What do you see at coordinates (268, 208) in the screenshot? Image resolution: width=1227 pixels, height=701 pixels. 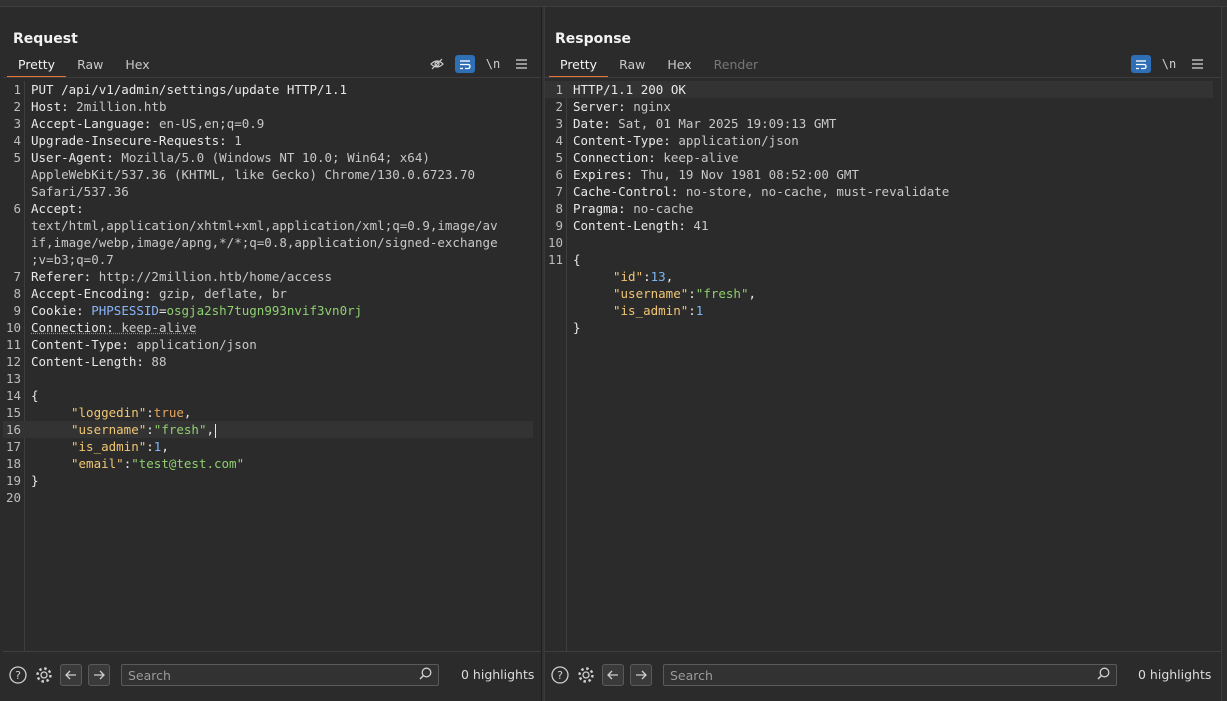 I see `code-line: 6 Accept:` at bounding box center [268, 208].